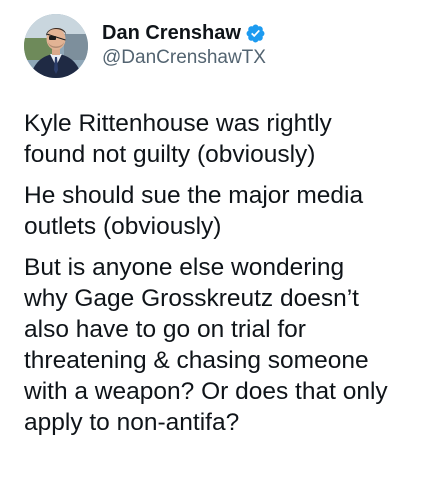  I want to click on avatar, so click(56, 46).